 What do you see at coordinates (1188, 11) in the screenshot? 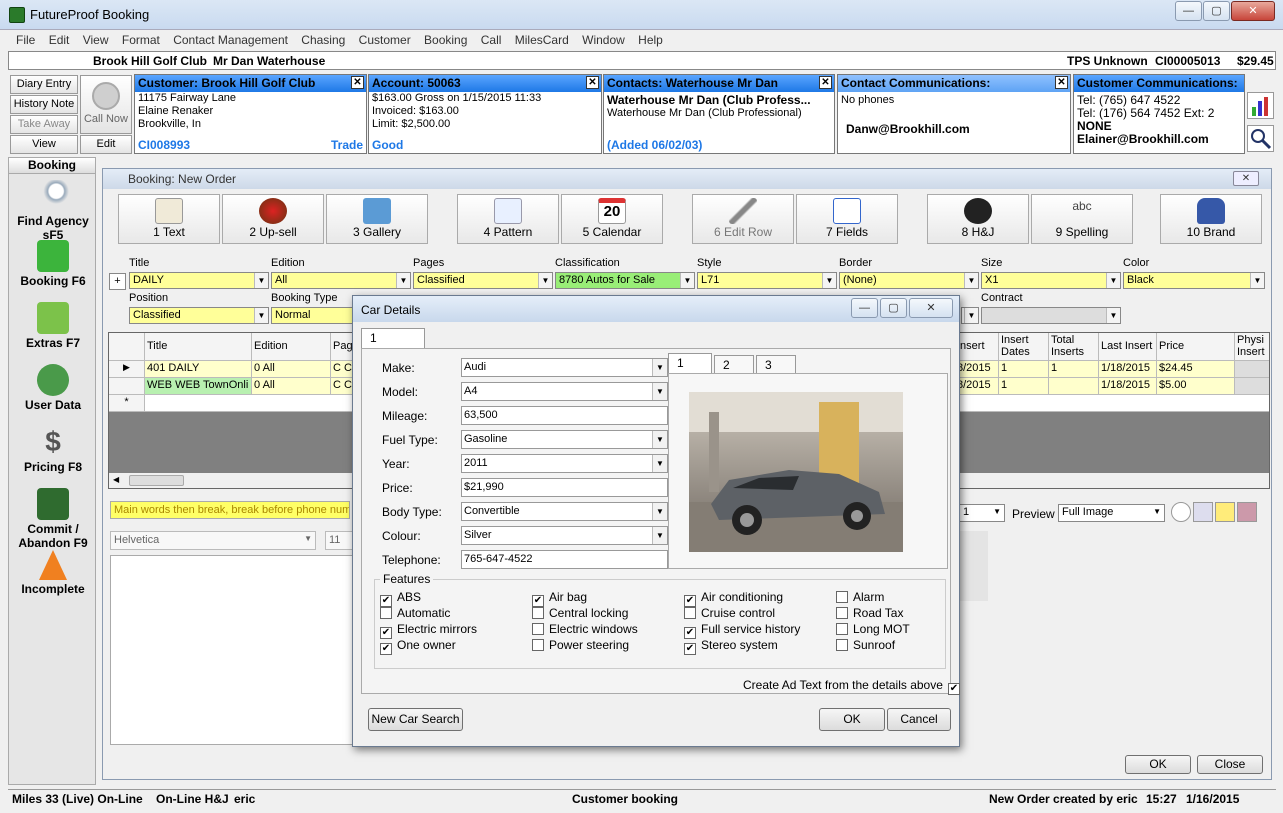
I see `minimize-button: —` at bounding box center [1188, 11].